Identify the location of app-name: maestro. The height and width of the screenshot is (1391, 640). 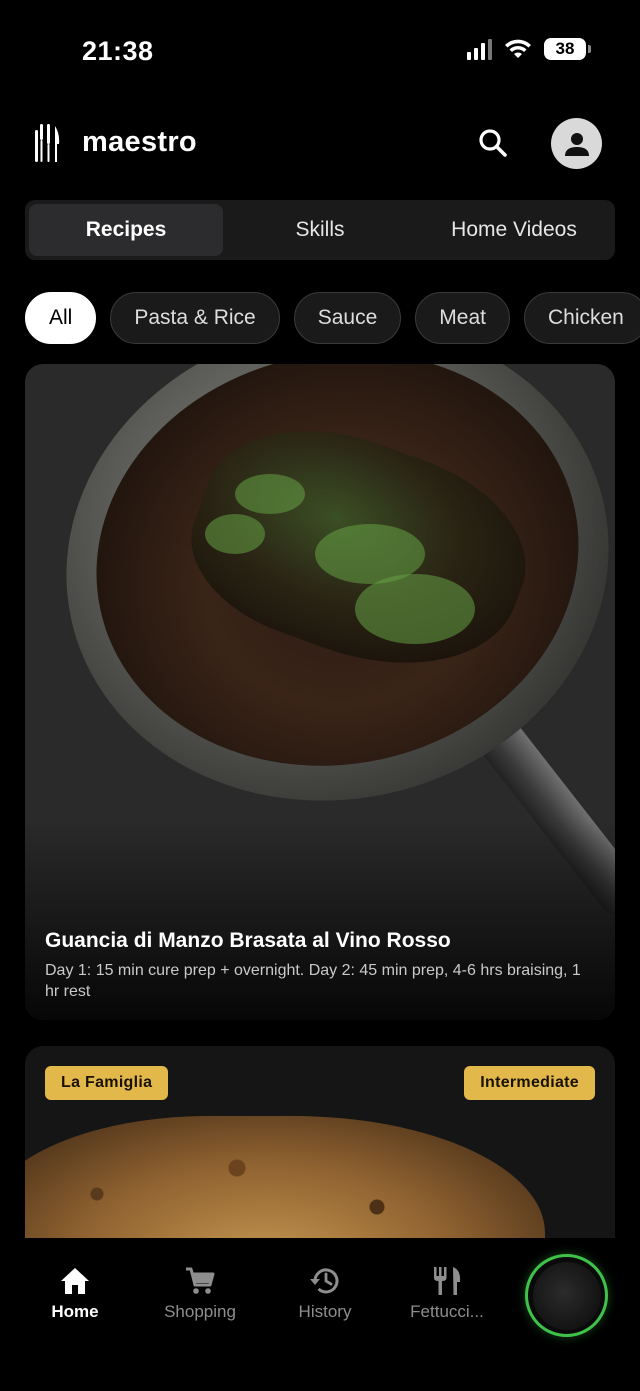
(139, 142).